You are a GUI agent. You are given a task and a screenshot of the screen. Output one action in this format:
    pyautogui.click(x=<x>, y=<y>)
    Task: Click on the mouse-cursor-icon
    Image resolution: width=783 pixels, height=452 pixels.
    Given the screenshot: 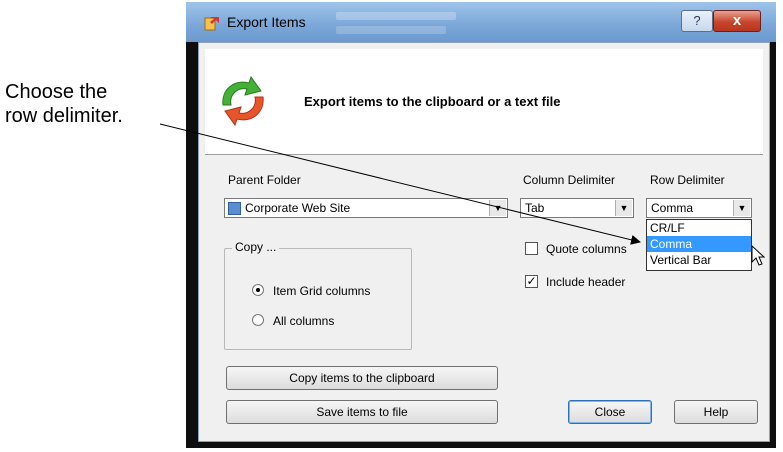 What is the action you would take?
    pyautogui.click(x=758, y=255)
    